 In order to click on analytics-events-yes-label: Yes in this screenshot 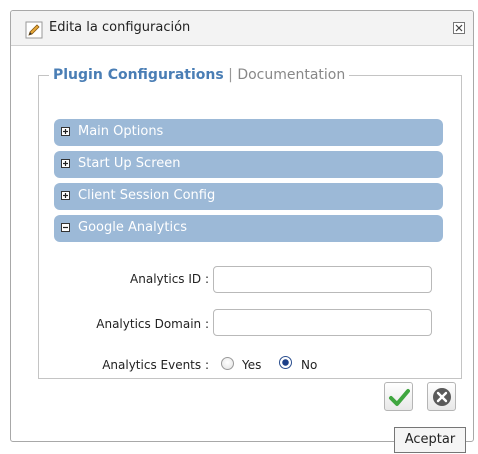, I will do `click(252, 365)`.